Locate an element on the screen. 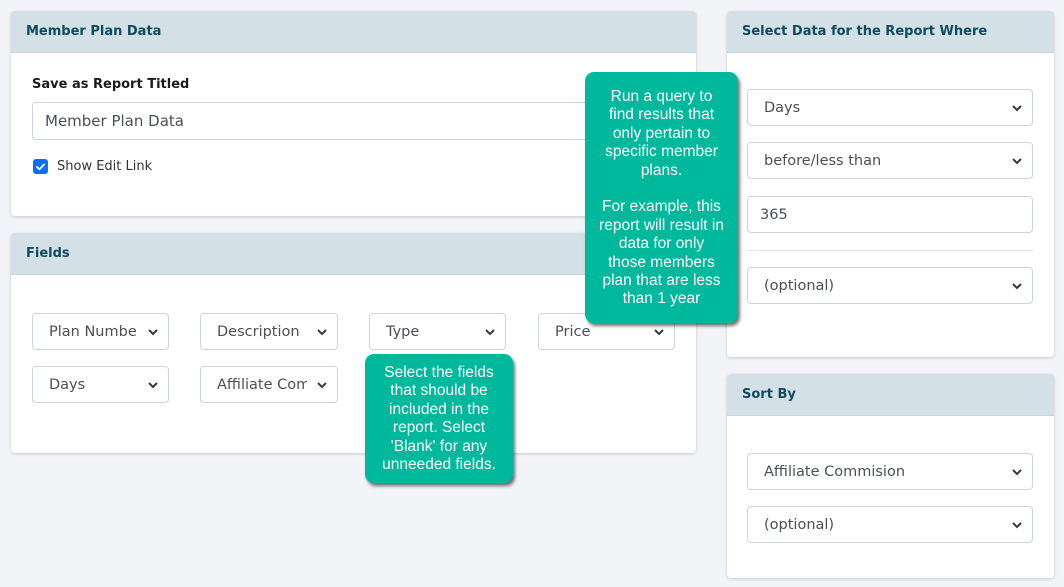 The image size is (1064, 587). show-edit-link-checkbox-row: Show Edit Link is located at coordinates (92, 166).